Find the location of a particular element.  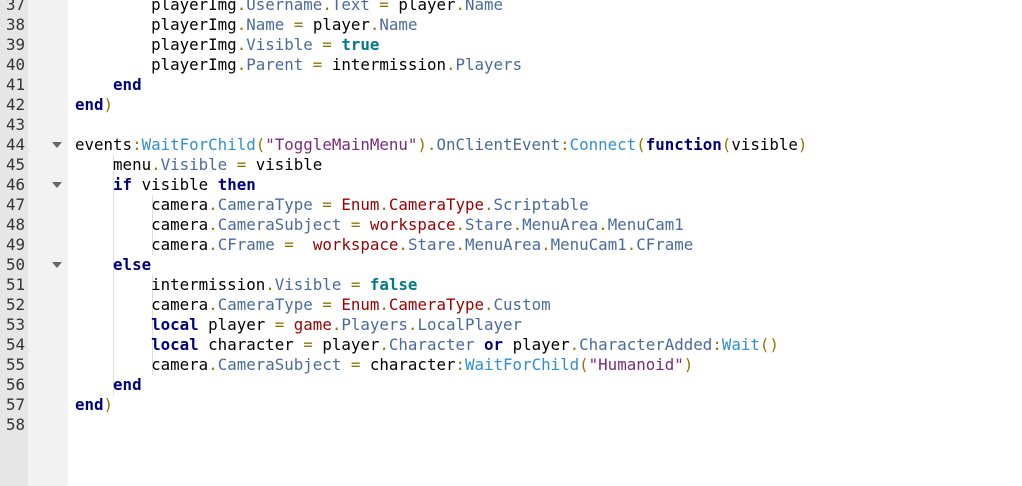

code-line: 39 playerImg.Visible = true is located at coordinates (511, 45).